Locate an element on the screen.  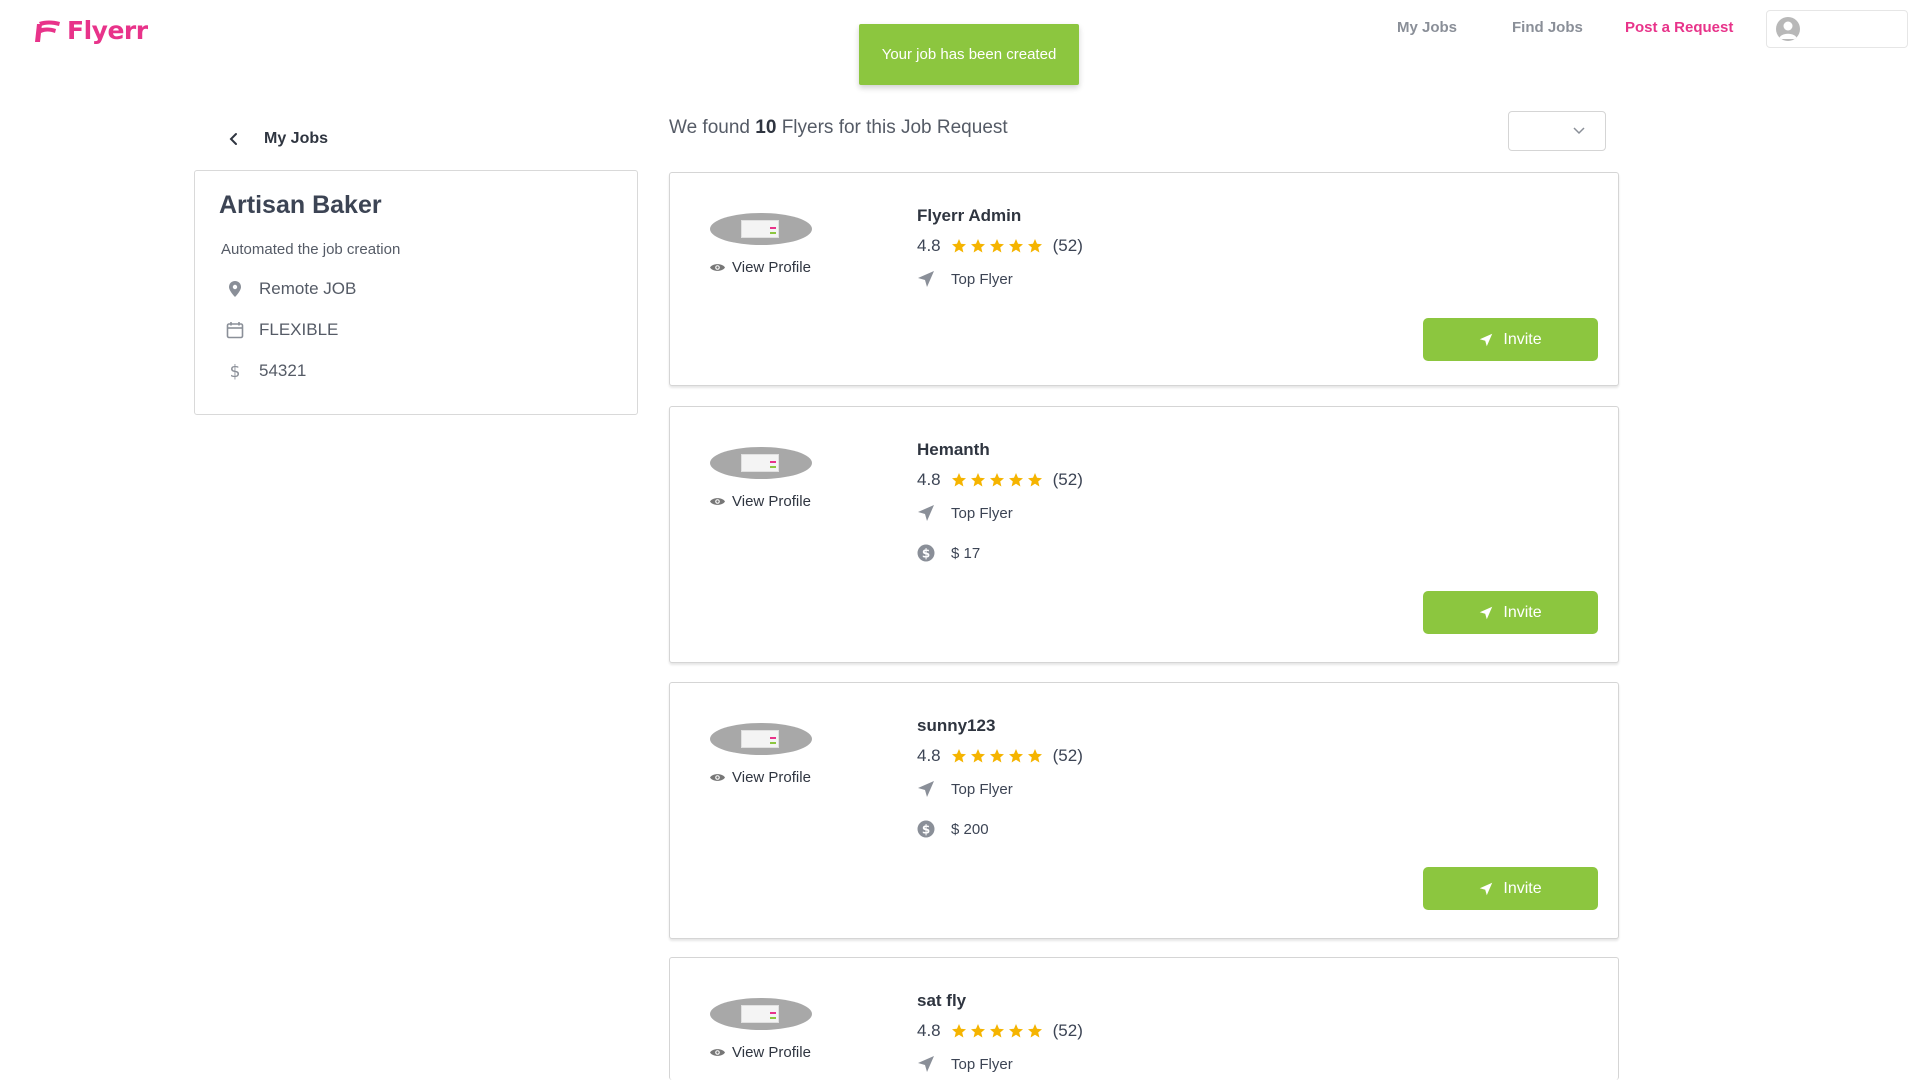
flyer-rate: $ $ 200 is located at coordinates (953, 829).